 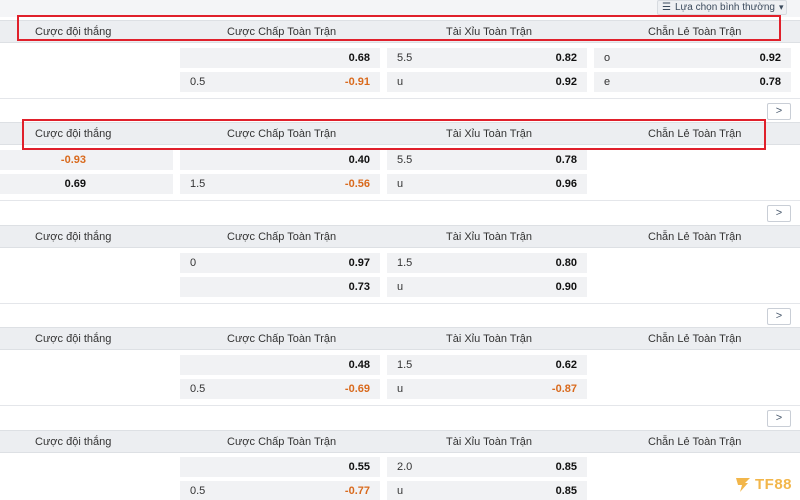 I want to click on filter-label: Lựa chọn bình thường, so click(x=724, y=7).